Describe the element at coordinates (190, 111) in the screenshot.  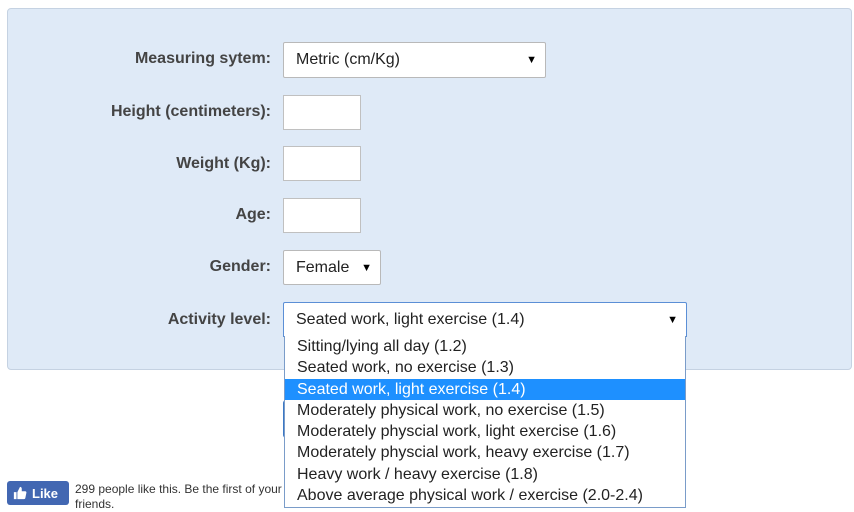
I see `height-label: Height (centimeters):` at that location.